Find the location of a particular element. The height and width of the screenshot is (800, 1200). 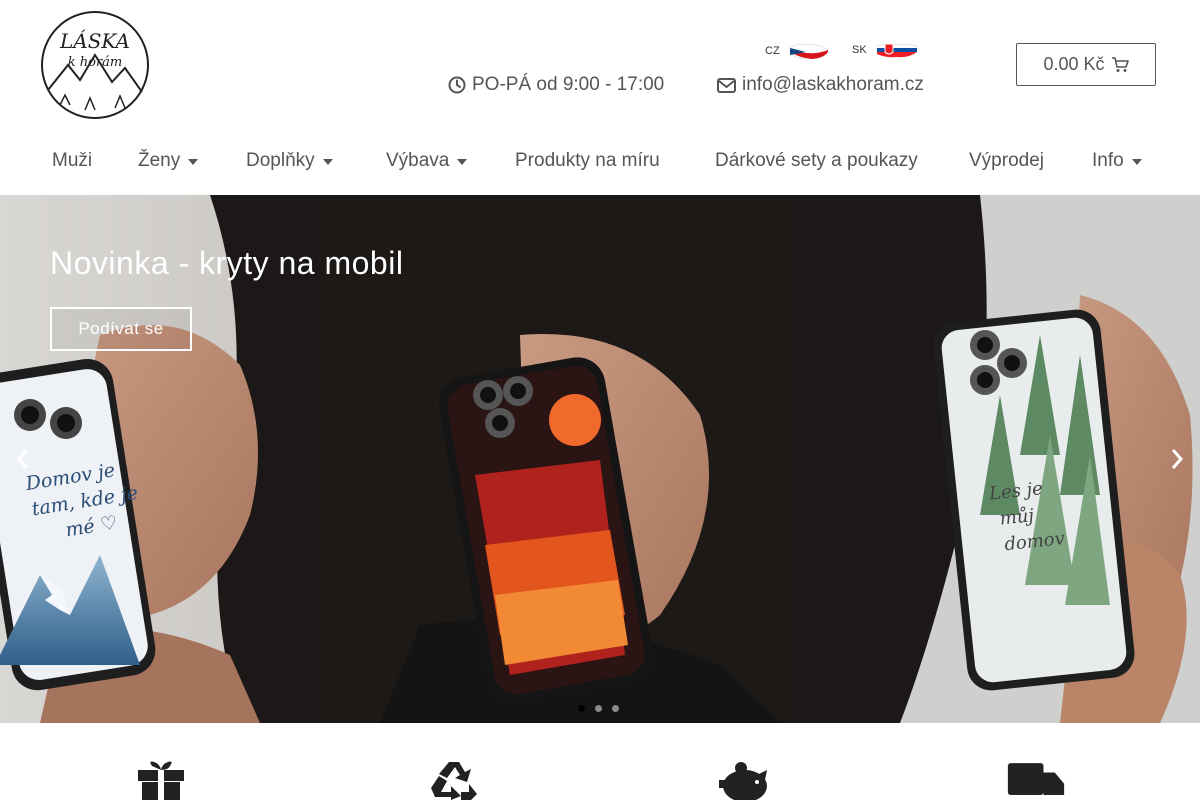

nav-label: Muži is located at coordinates (72, 160).